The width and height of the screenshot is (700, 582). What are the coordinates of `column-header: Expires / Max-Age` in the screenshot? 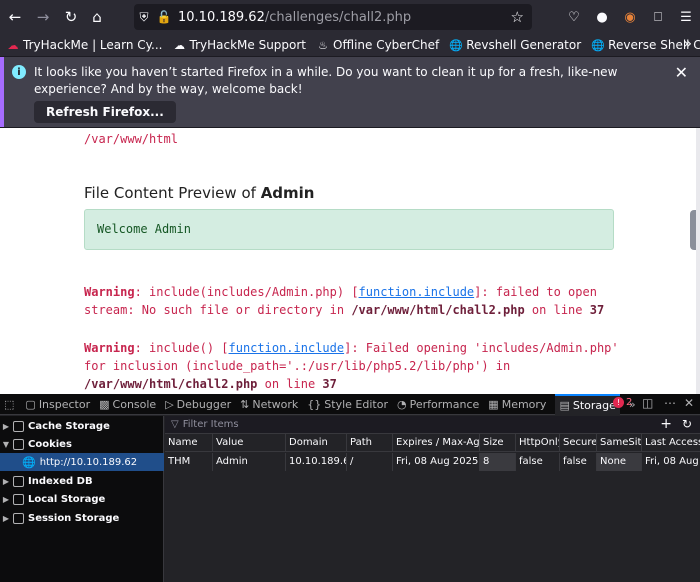 It's located at (436, 443).